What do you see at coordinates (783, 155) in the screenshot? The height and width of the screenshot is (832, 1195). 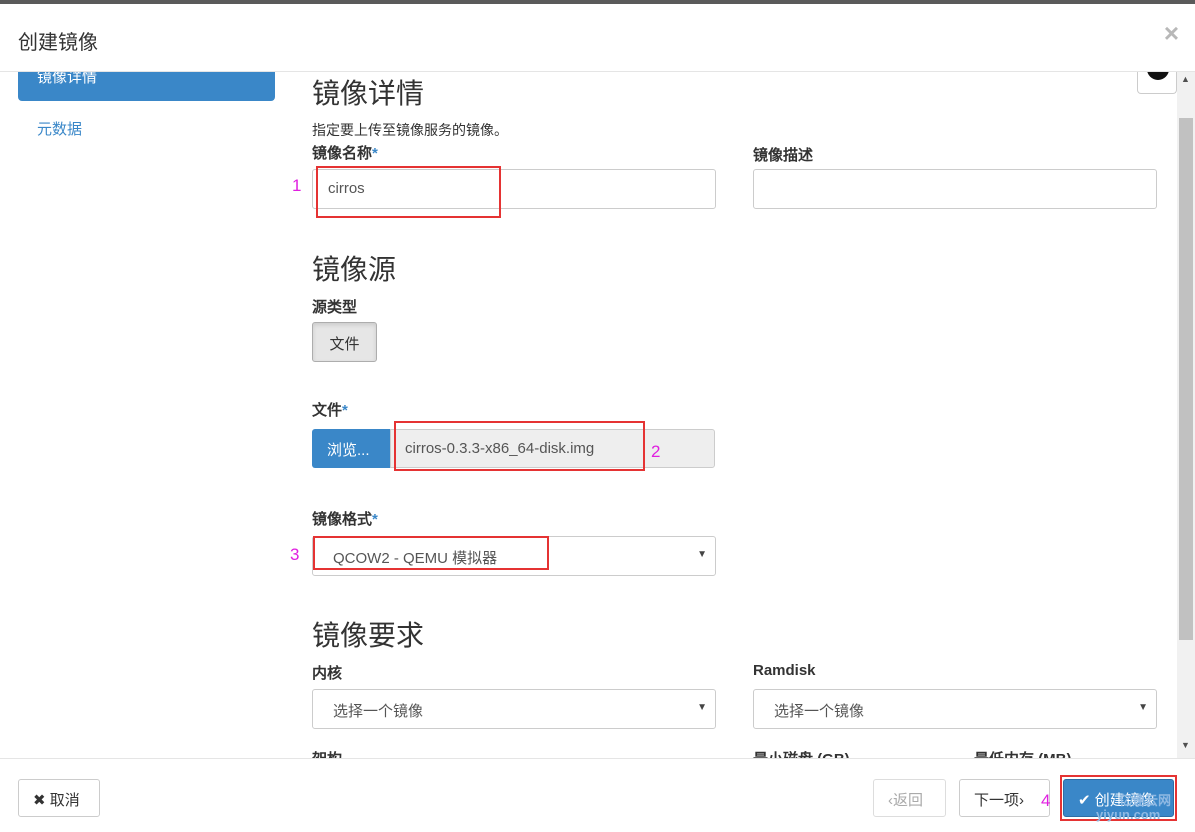 I see `image-description-label: 镜像描述` at bounding box center [783, 155].